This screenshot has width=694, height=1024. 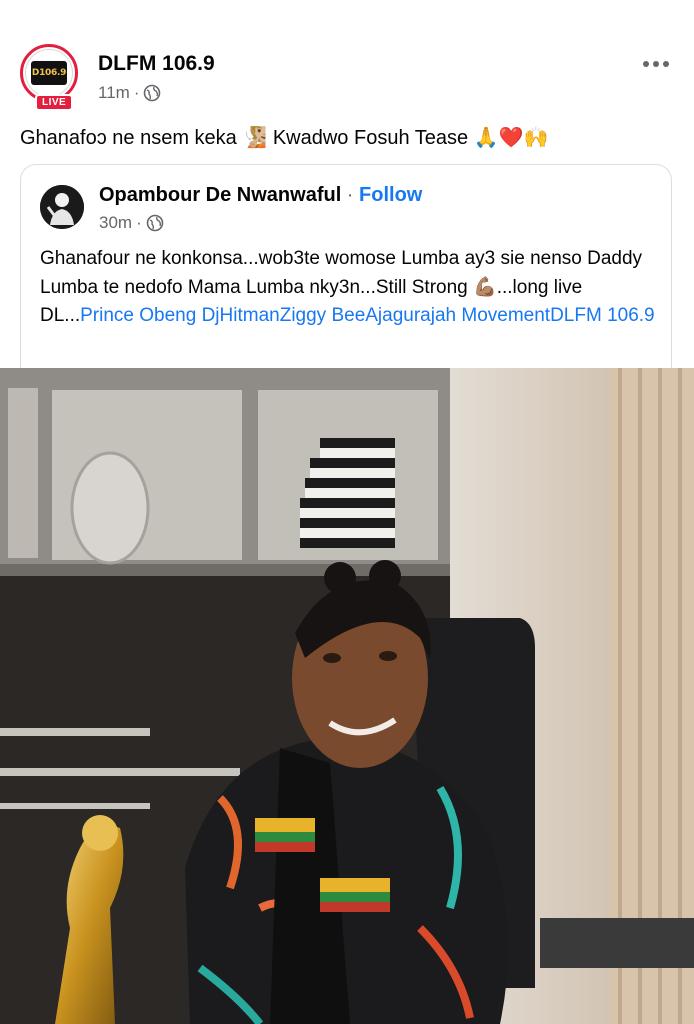 I want to click on station-logo: D106.9, so click(x=49, y=73).